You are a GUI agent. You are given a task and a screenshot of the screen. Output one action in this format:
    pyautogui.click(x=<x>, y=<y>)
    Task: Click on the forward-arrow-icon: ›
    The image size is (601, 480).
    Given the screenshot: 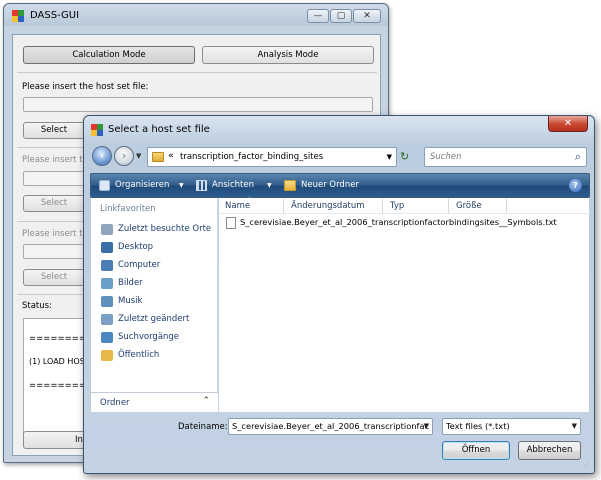 What is the action you would take?
    pyautogui.click(x=124, y=156)
    